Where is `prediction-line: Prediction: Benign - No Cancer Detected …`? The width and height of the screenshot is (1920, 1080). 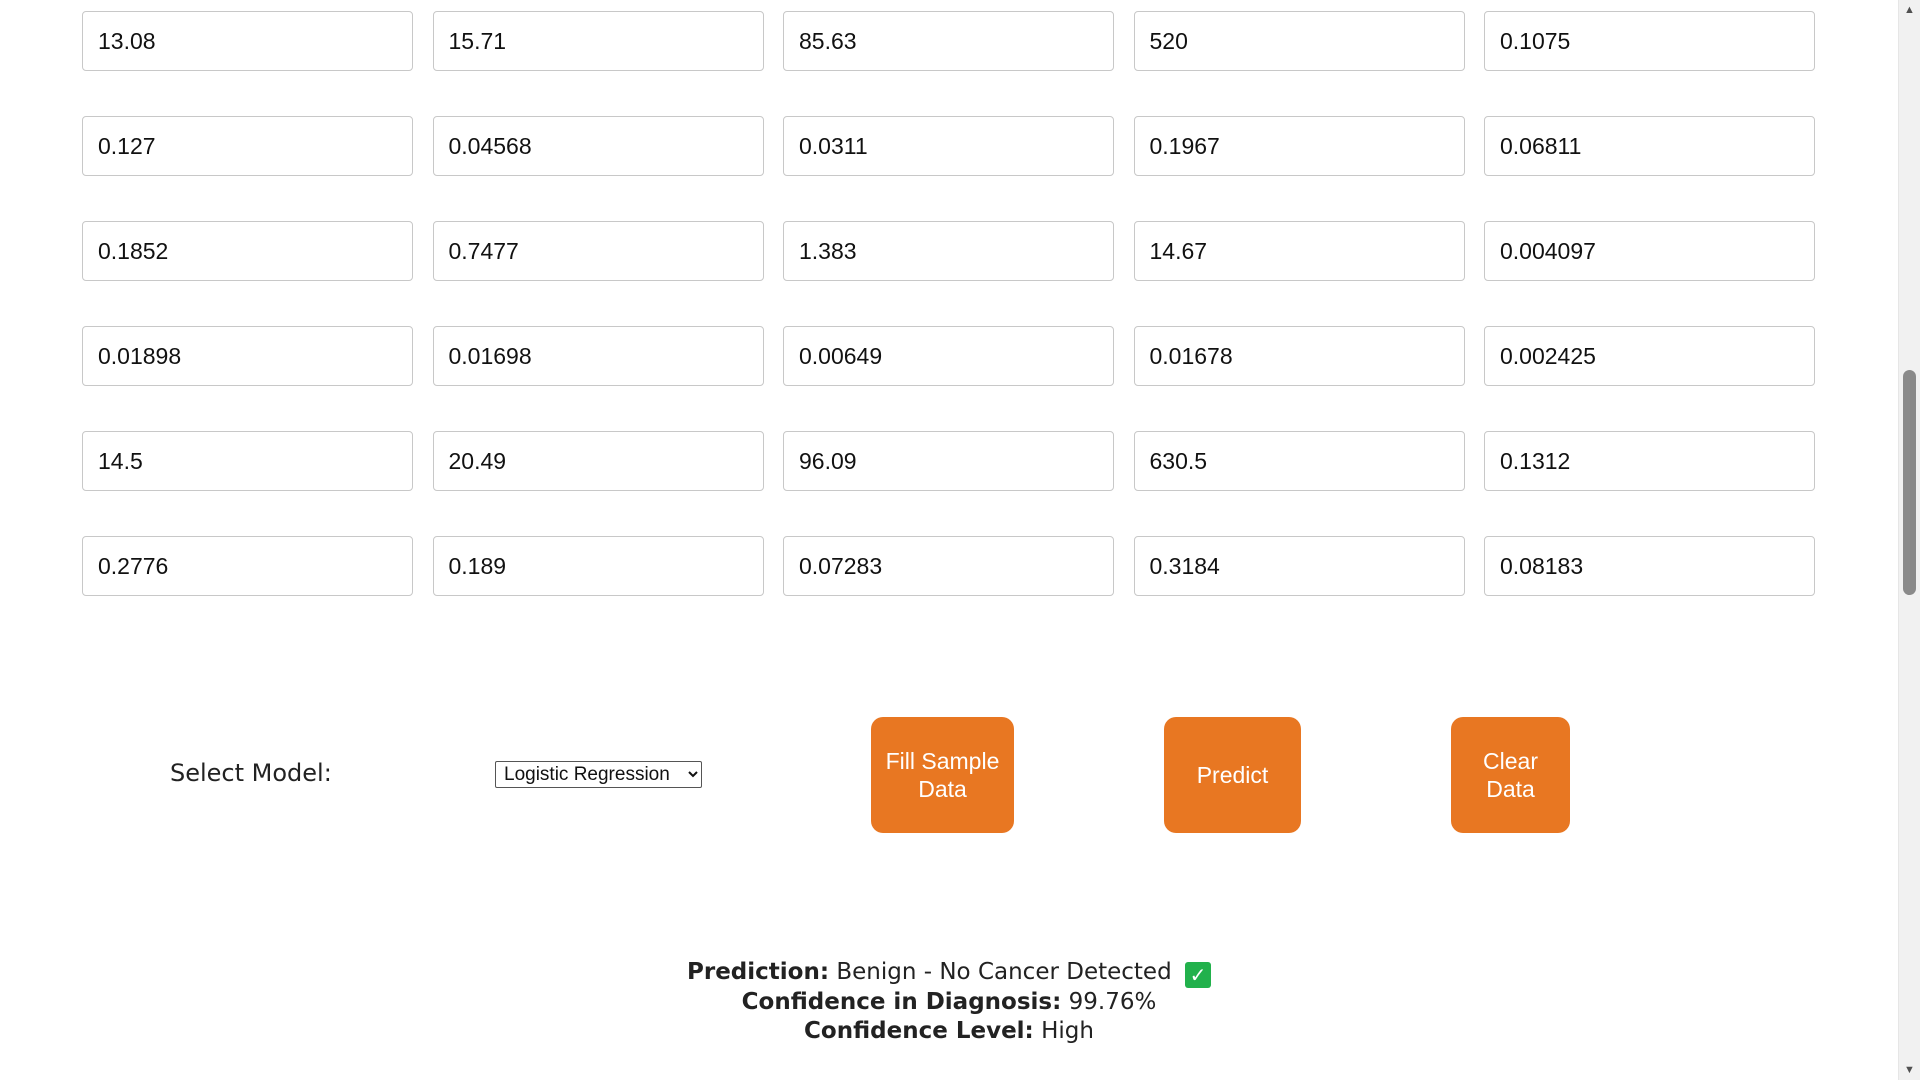 prediction-line: Prediction: Benign - No Cancer Detected … is located at coordinates (949, 973).